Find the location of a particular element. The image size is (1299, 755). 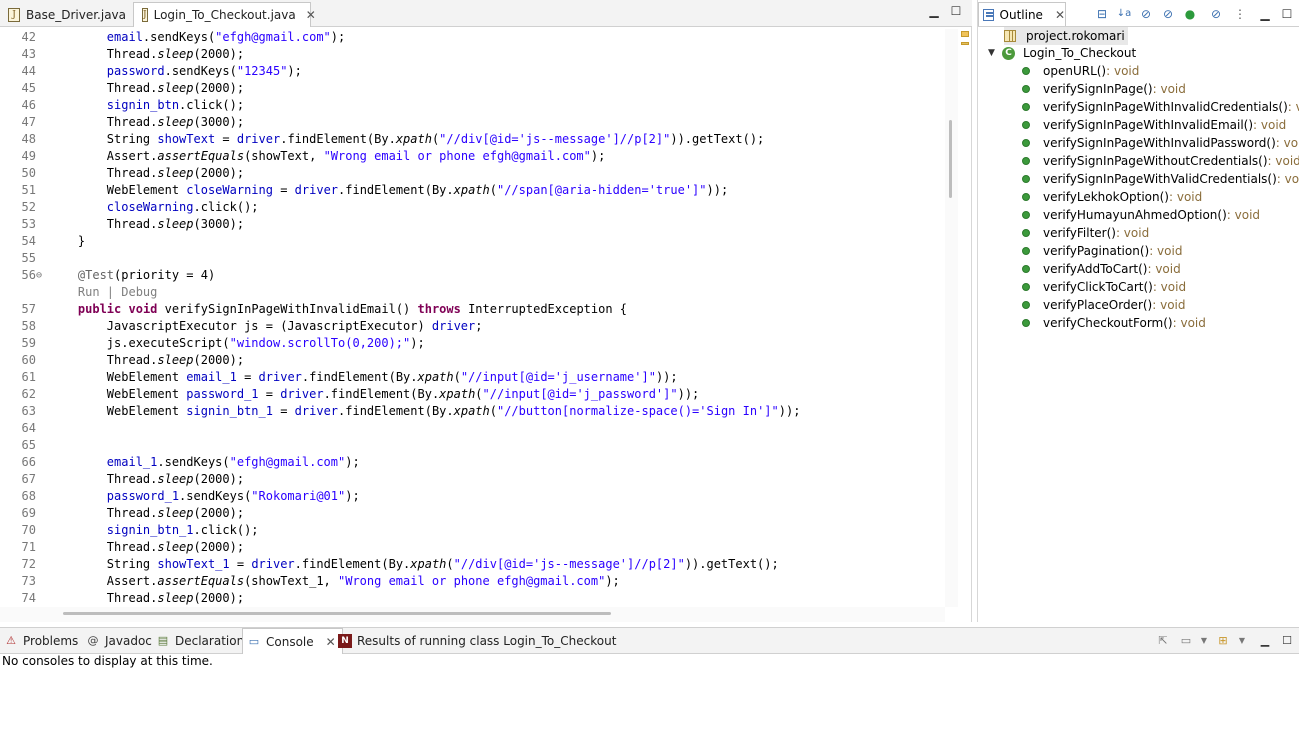

tab-outline: Outline ✕ is located at coordinates (1022, 14).